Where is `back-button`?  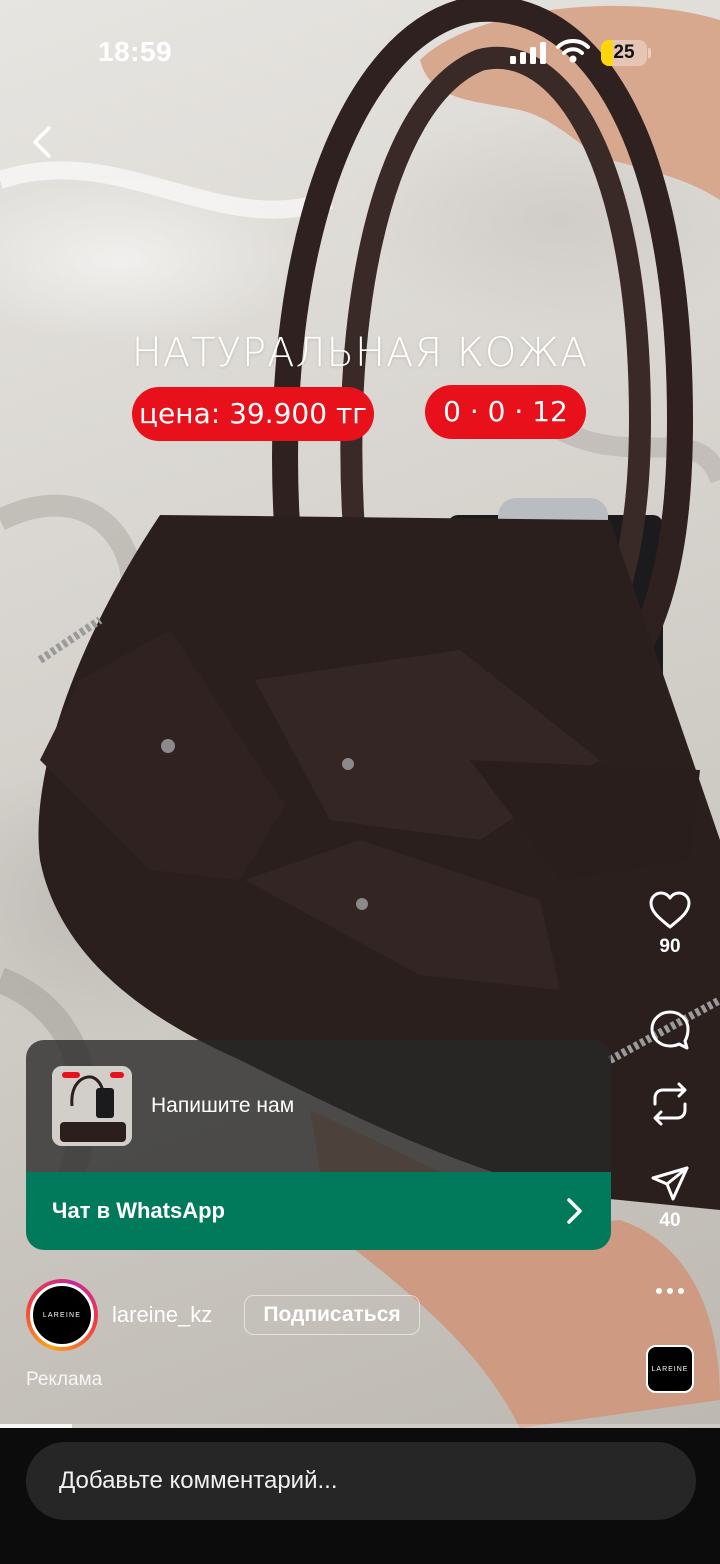 back-button is located at coordinates (42, 142).